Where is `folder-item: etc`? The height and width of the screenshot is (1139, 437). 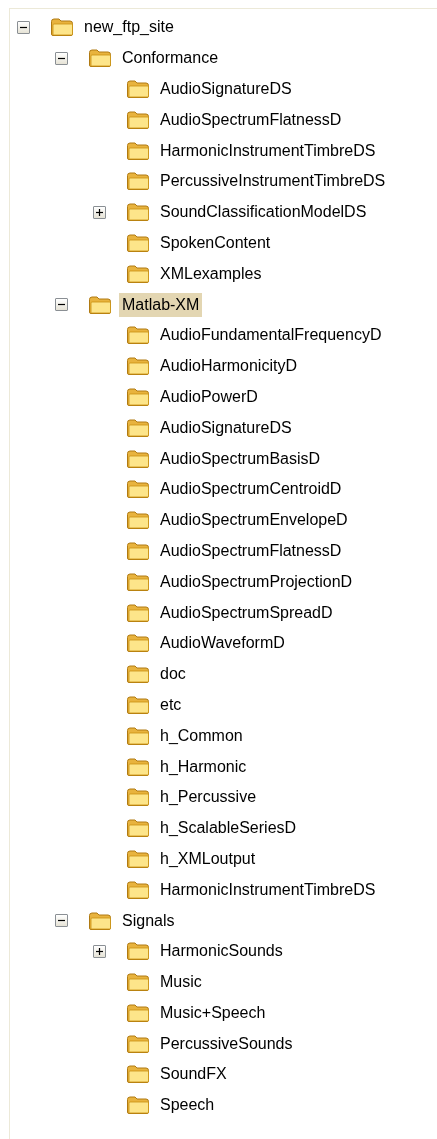 folder-item: etc is located at coordinates (171, 704).